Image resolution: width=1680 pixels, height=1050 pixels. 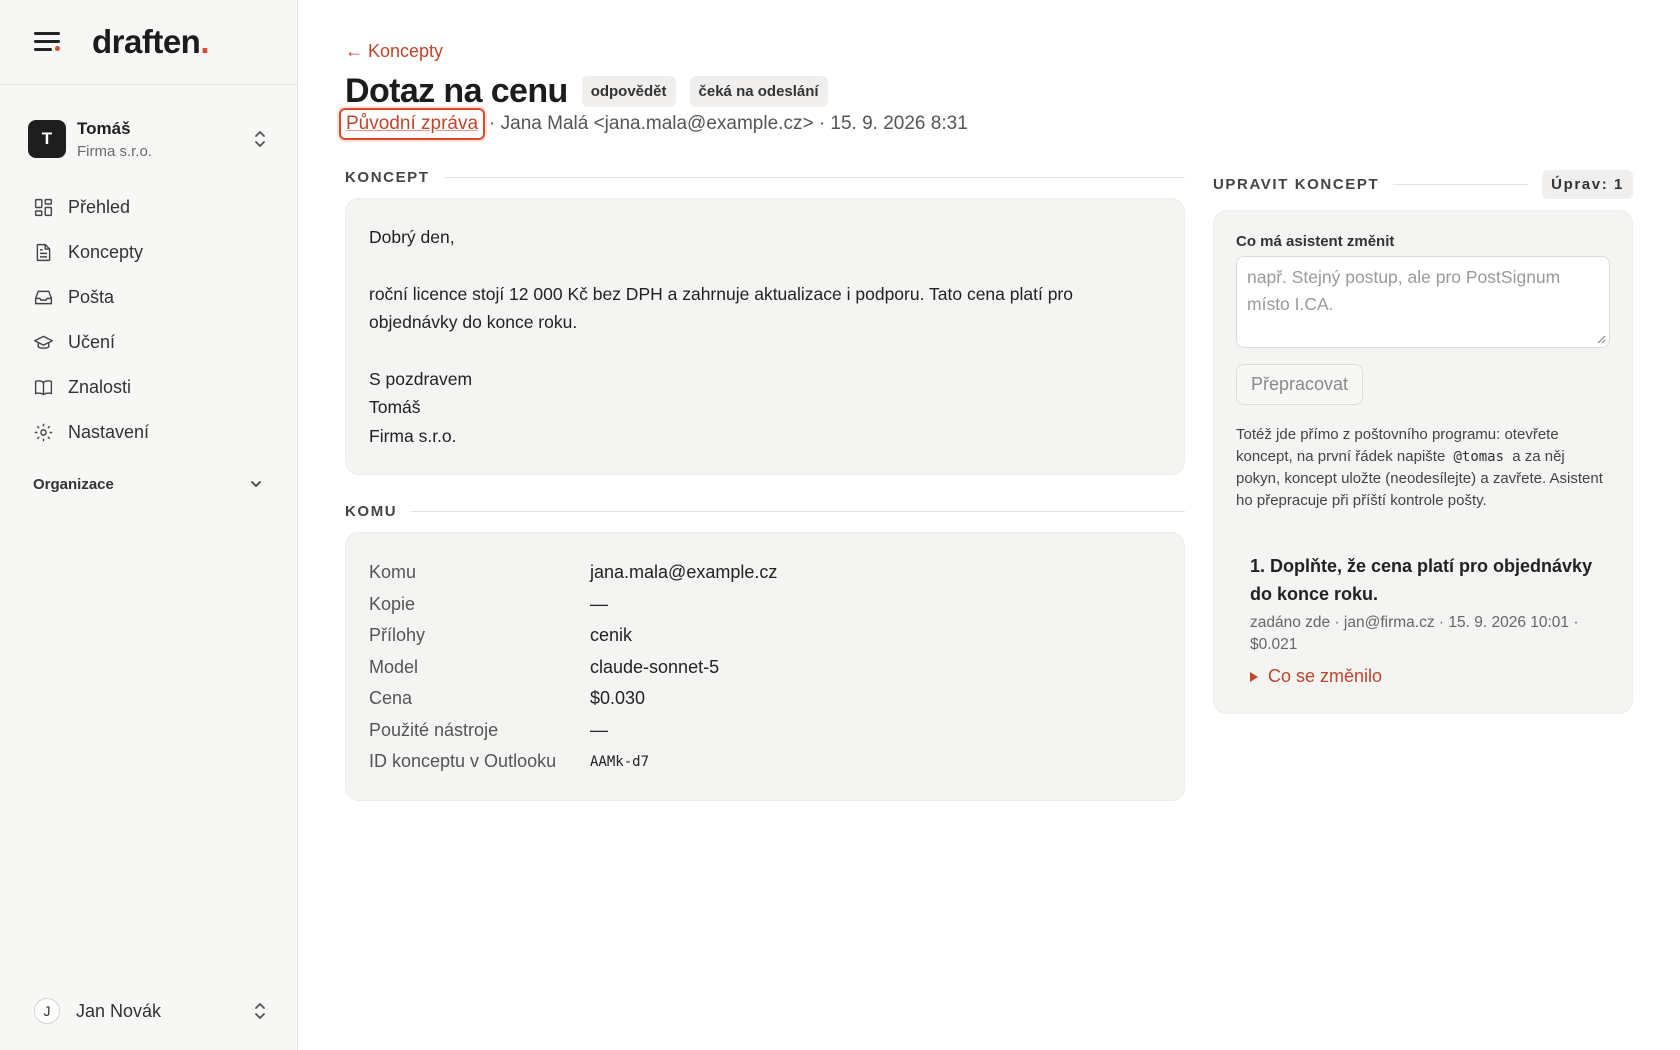 I want to click on user-name: Jan Novák, so click(x=119, y=1010).